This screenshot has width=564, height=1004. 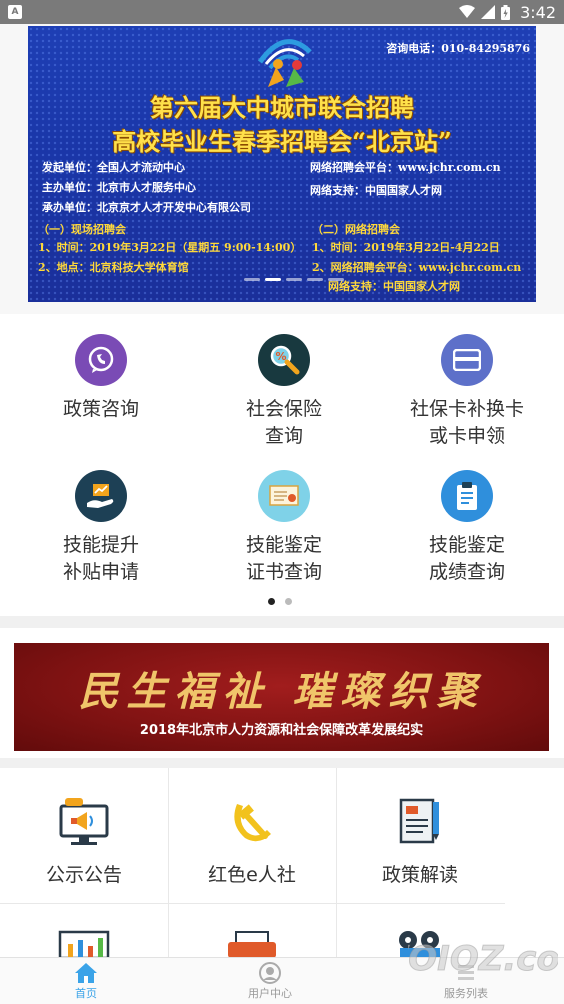 I want to click on grid-item-announcements: 公示公告, so click(x=84, y=835).